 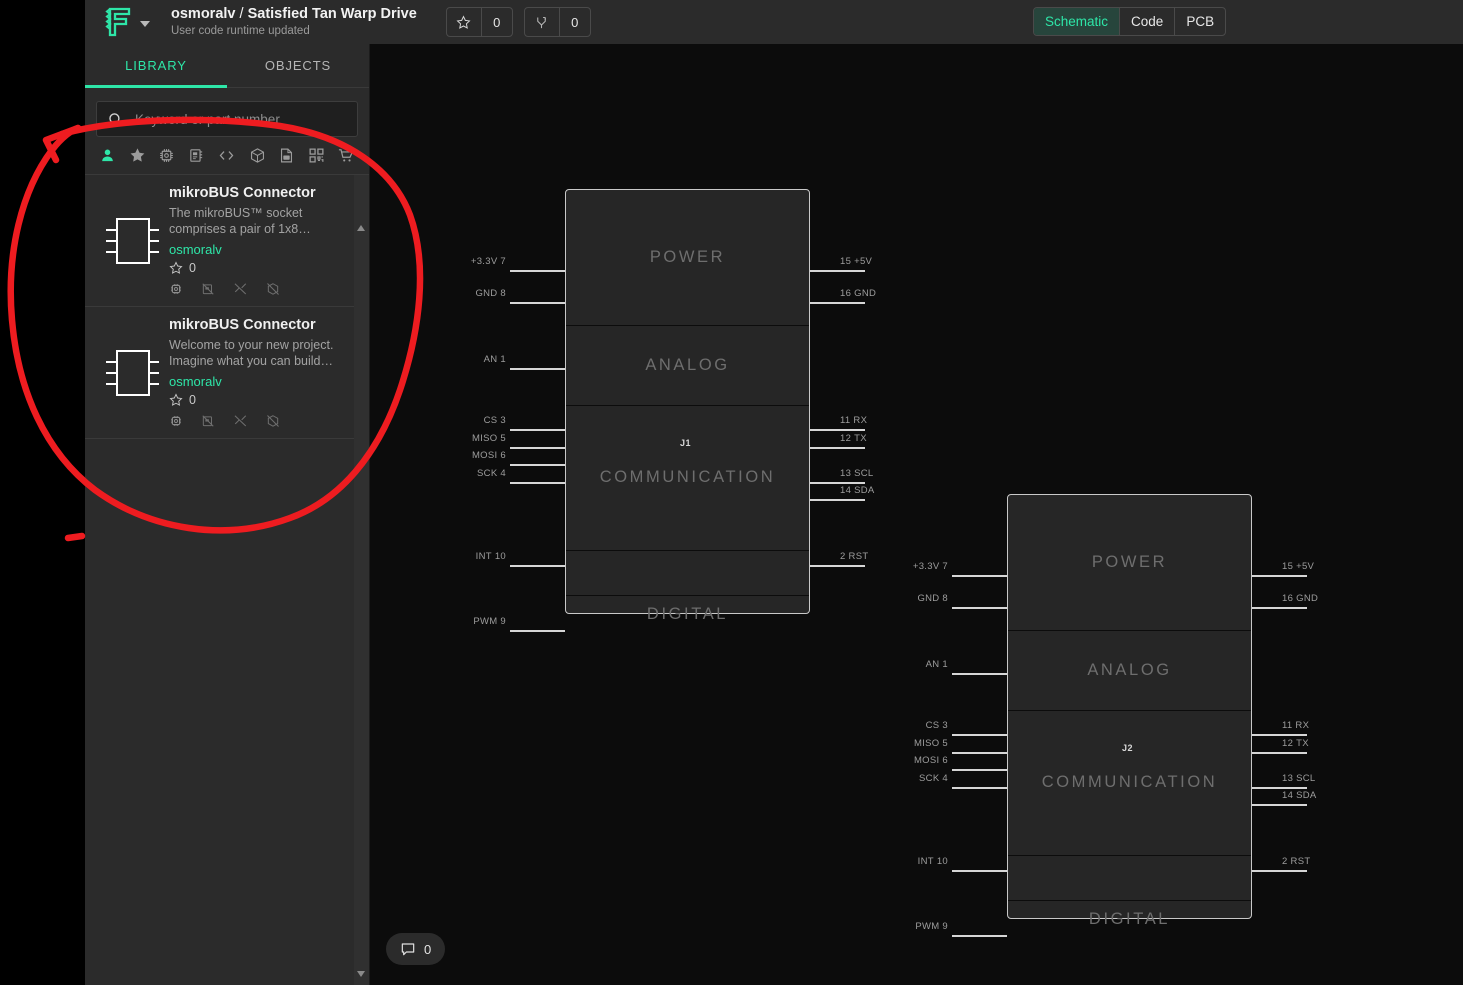 What do you see at coordinates (416, 949) in the screenshot?
I see `comment-button: 0` at bounding box center [416, 949].